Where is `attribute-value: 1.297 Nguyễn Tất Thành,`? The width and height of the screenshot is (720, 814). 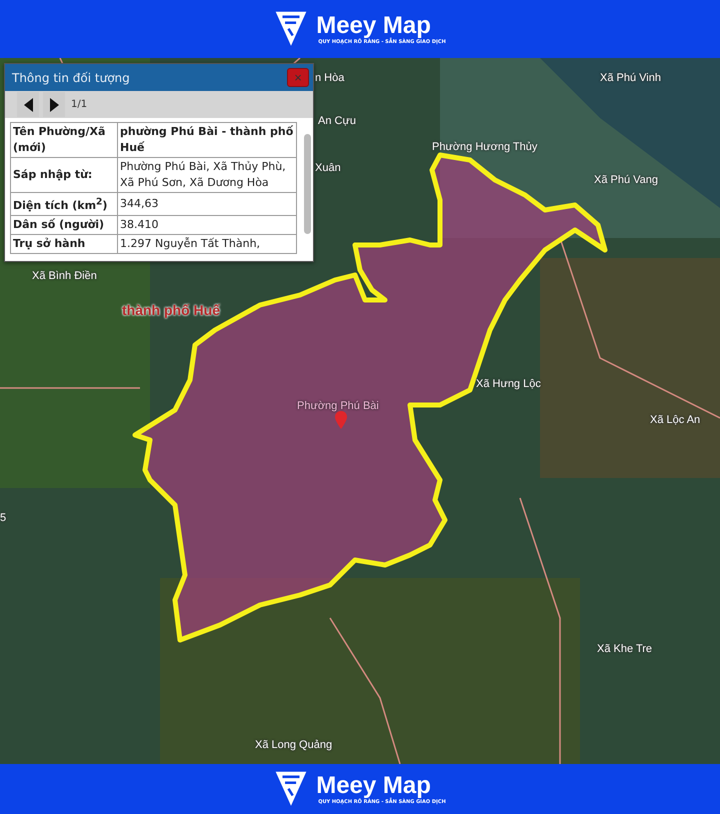 attribute-value: 1.297 Nguyễn Tất Thành, is located at coordinates (207, 244).